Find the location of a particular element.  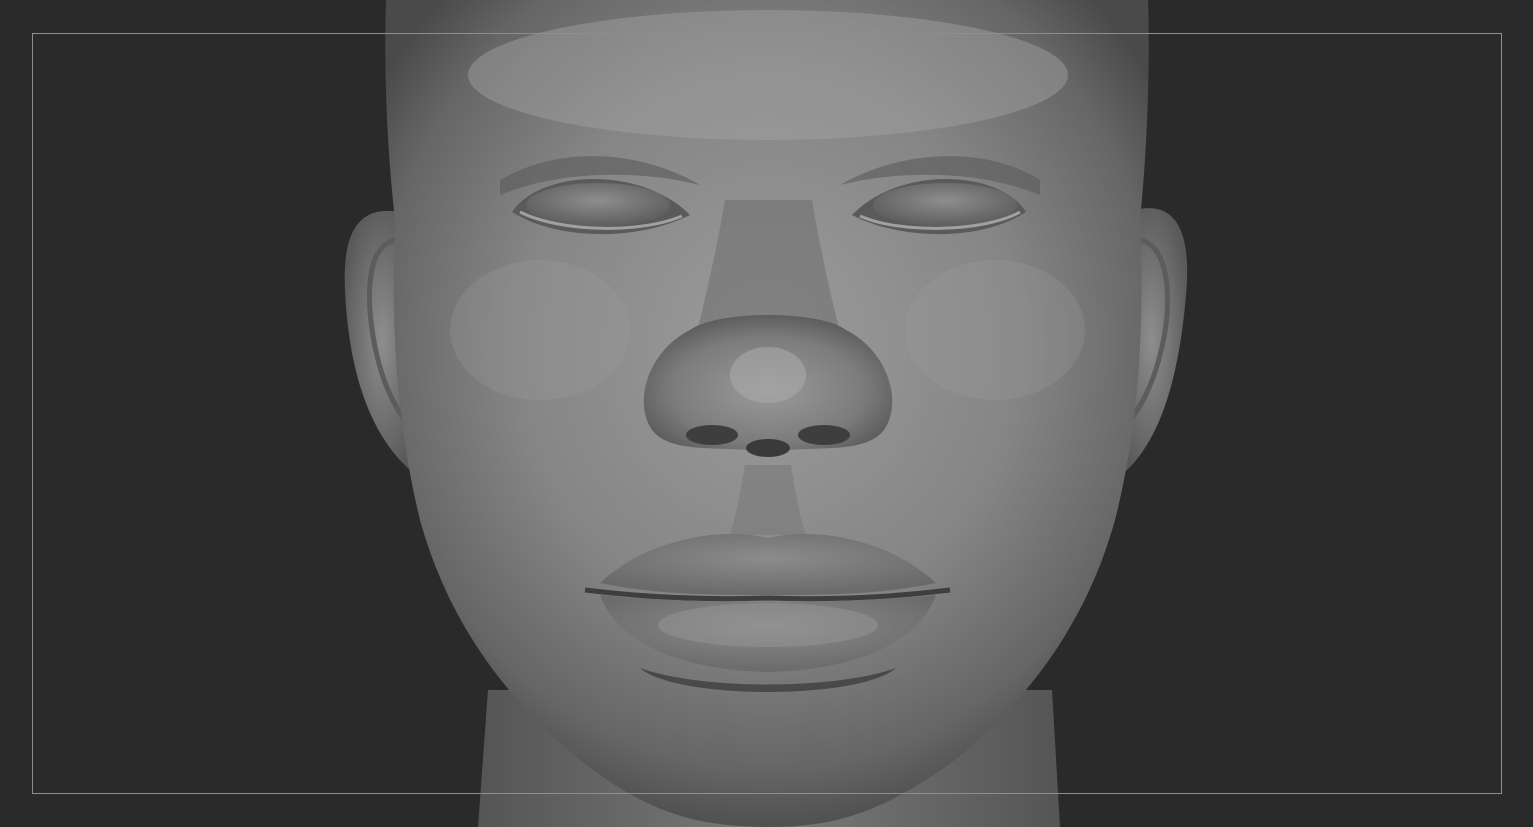

forehead-highlight is located at coordinates (768, 75).